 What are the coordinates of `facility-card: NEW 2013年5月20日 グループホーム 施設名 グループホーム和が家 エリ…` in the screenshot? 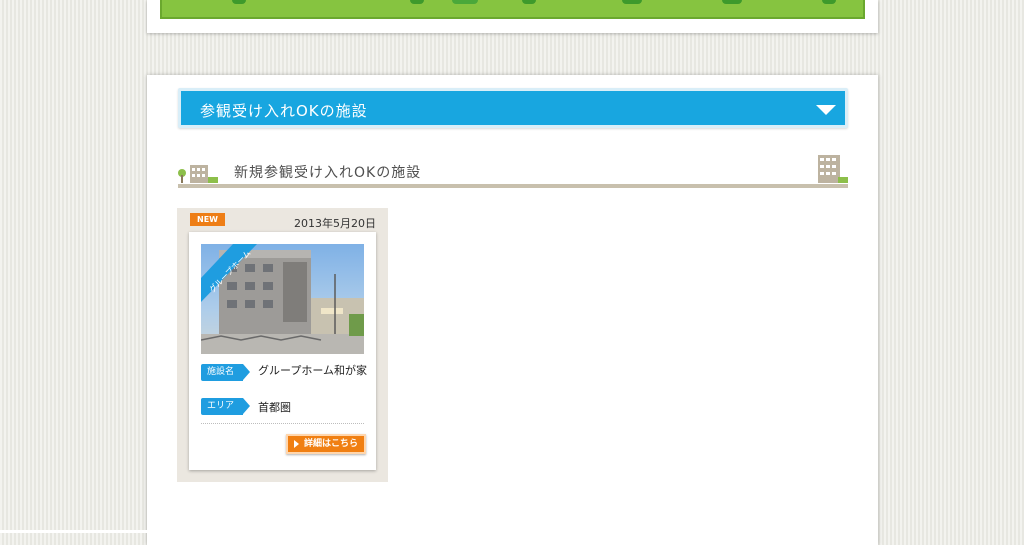 It's located at (282, 345).